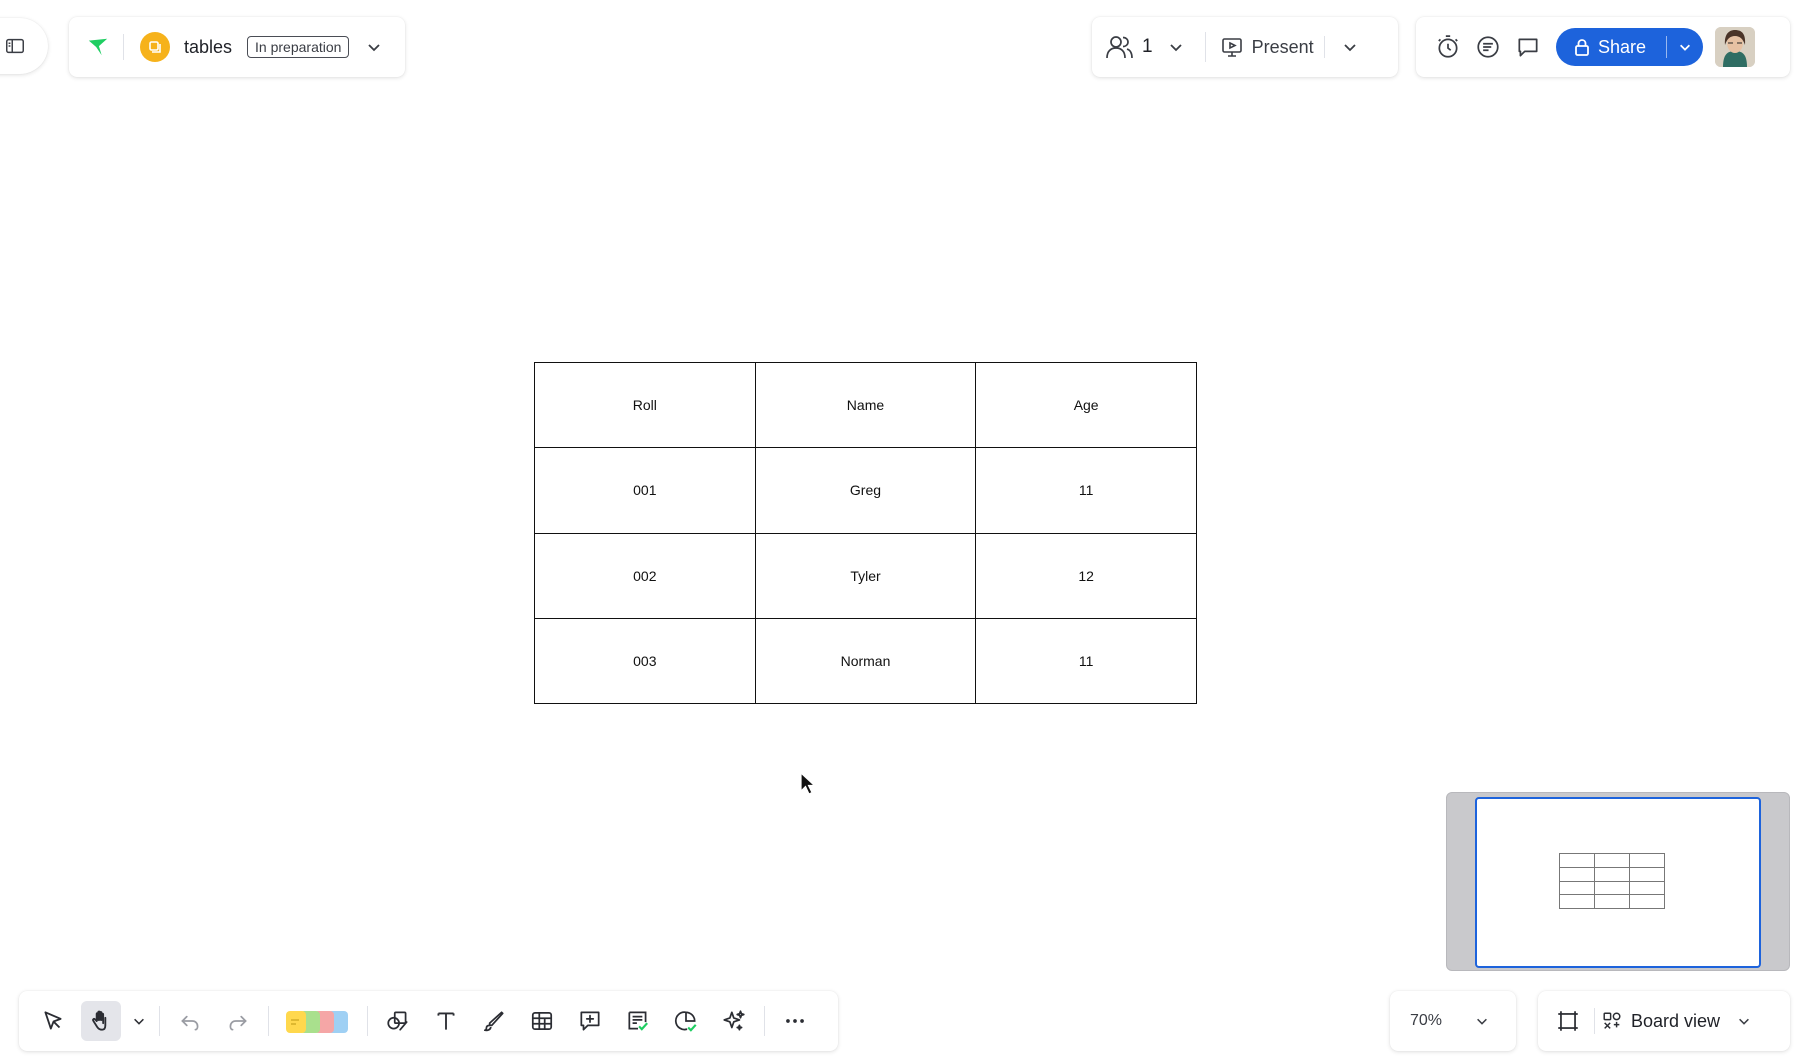  I want to click on hand-tool-button, so click(101, 1021).